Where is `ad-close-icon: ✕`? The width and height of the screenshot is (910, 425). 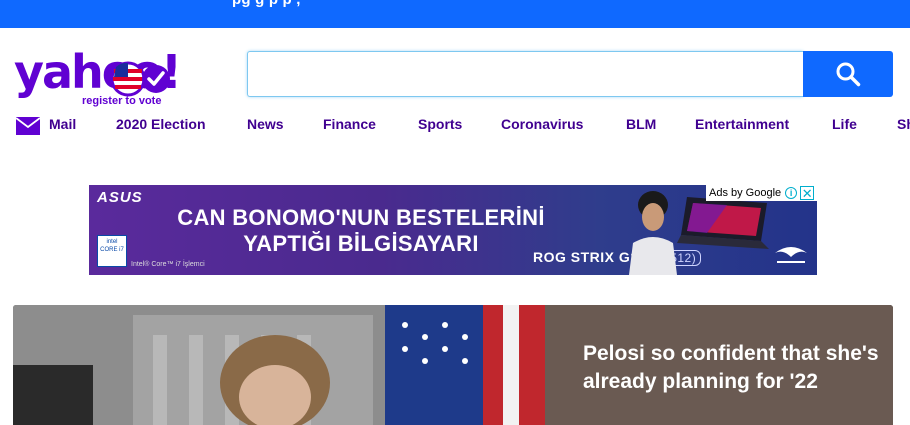
ad-close-icon: ✕ is located at coordinates (807, 193).